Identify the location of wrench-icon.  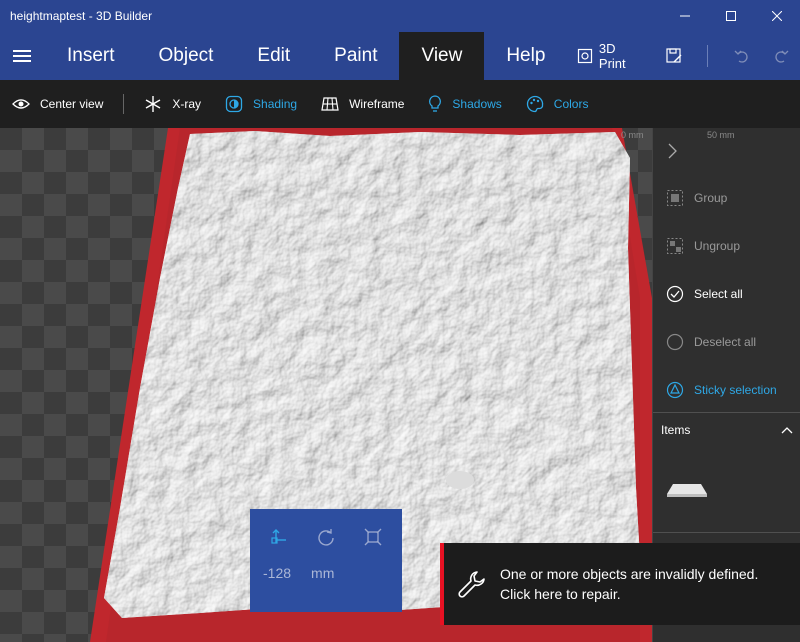
(471, 584).